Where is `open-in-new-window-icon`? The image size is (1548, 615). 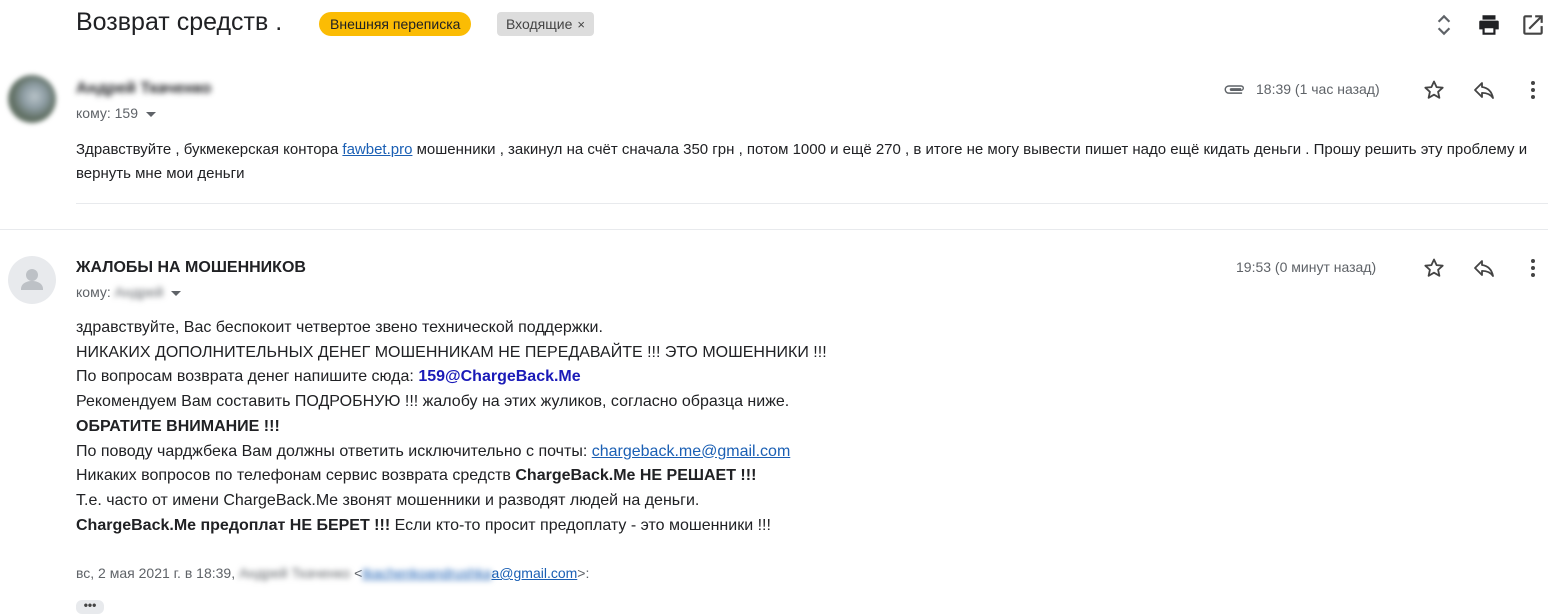
open-in-new-window-icon is located at coordinates (1533, 25).